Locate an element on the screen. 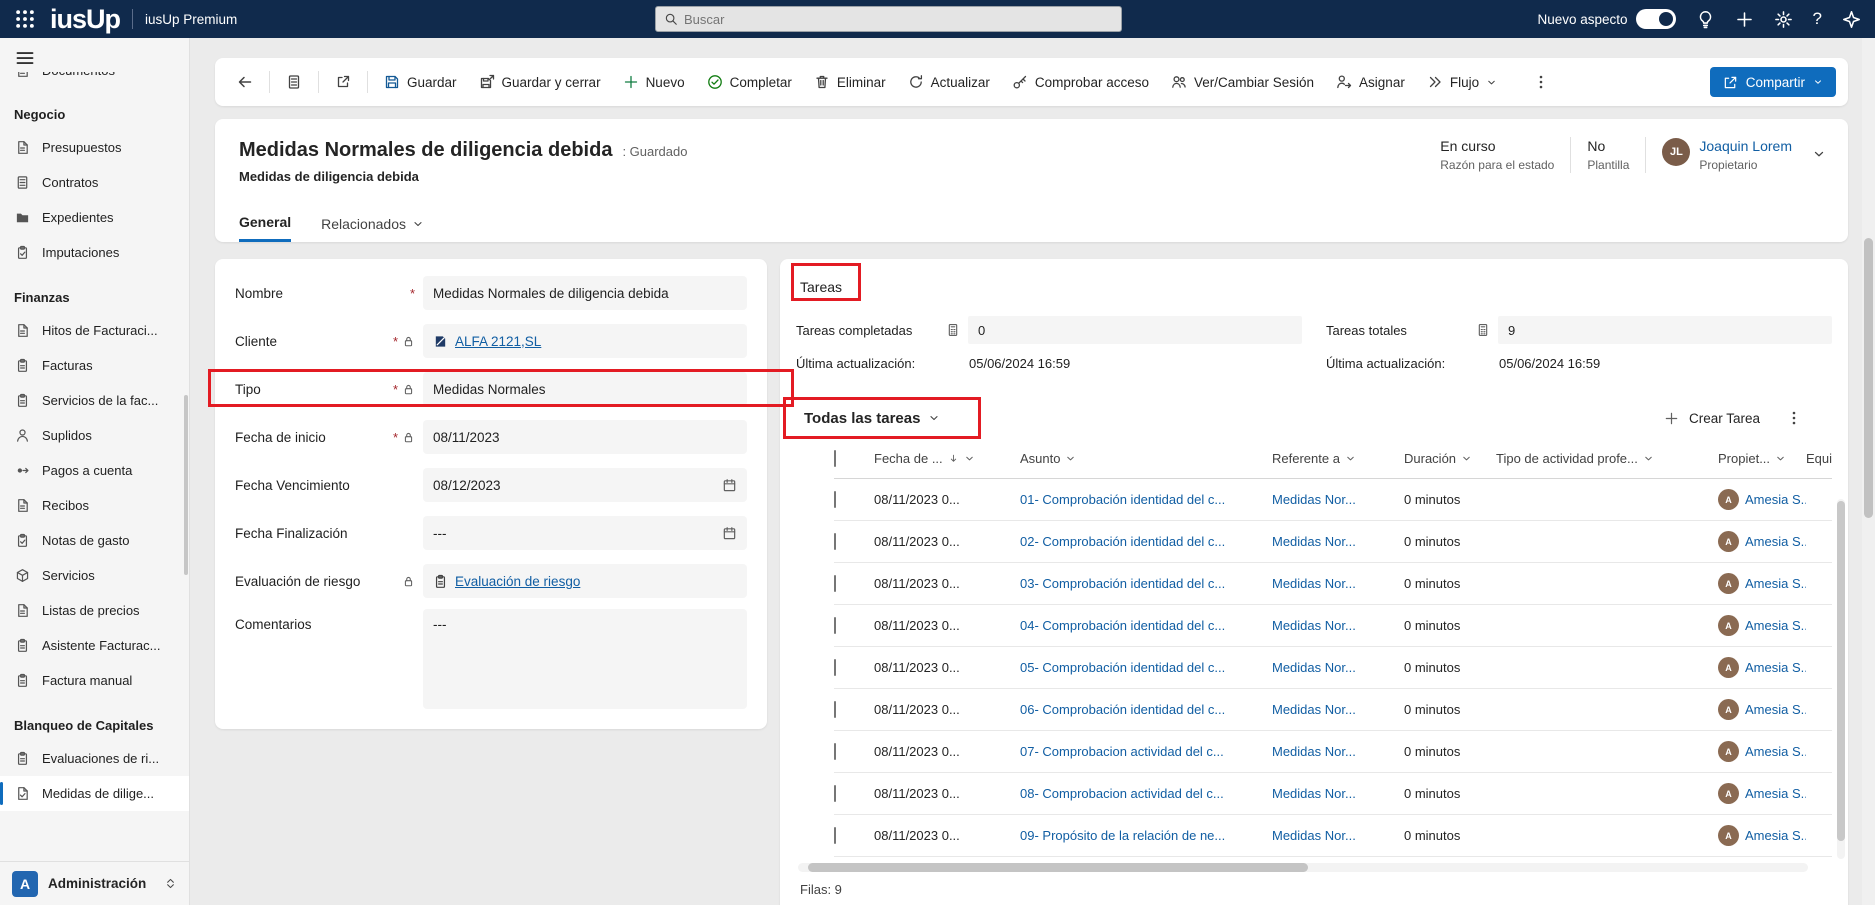 This screenshot has width=1875, height=905. header-field-owner: JL Joaquin Lorem Propietario is located at coordinates (1719, 155).